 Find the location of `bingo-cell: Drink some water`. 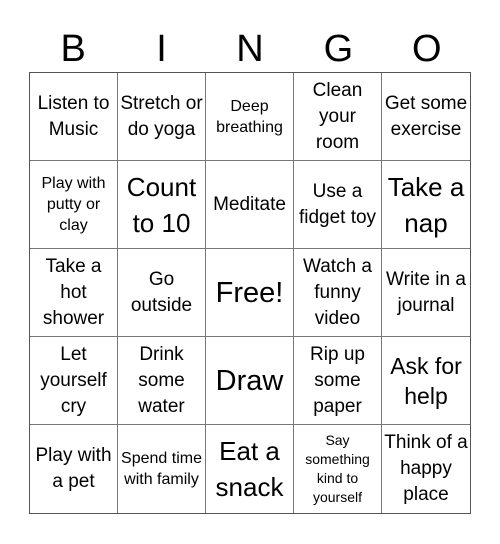

bingo-cell: Drink some water is located at coordinates (162, 381).